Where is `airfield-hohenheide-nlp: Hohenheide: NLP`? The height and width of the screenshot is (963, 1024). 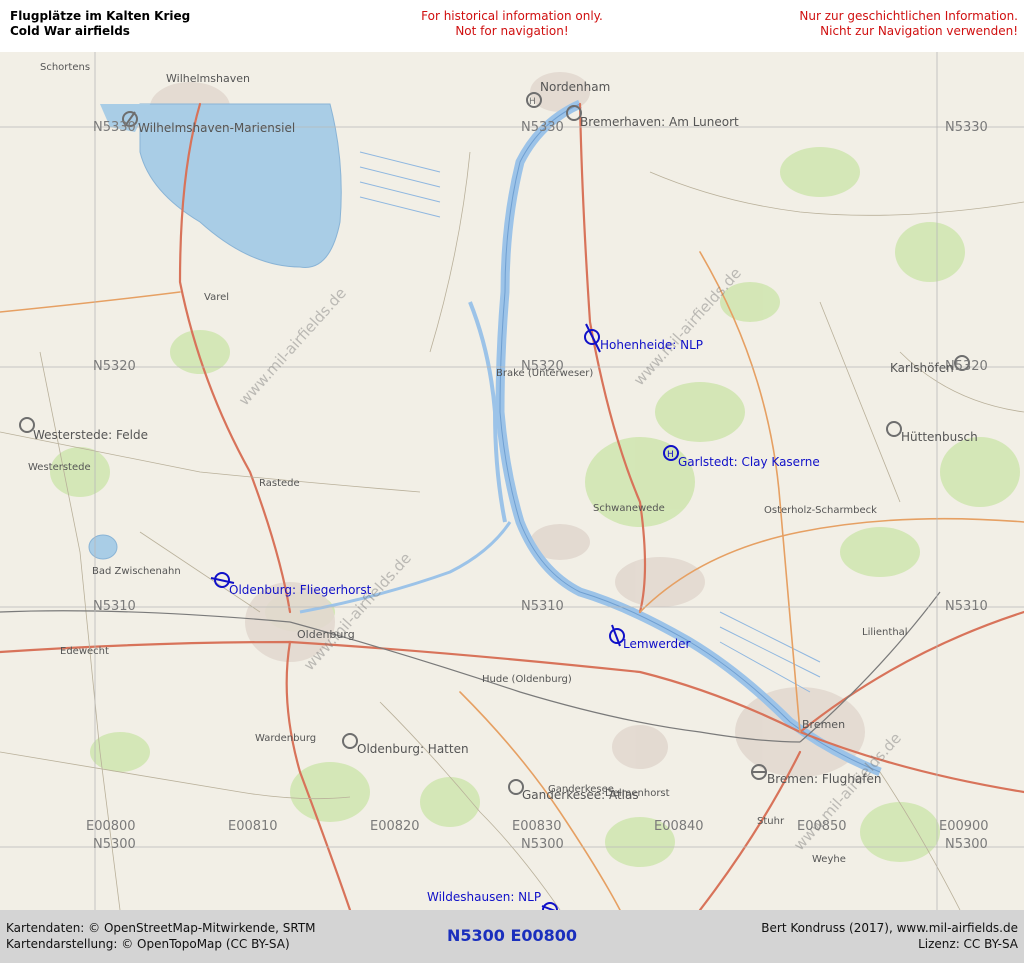 airfield-hohenheide-nlp: Hohenheide: NLP is located at coordinates (651, 345).